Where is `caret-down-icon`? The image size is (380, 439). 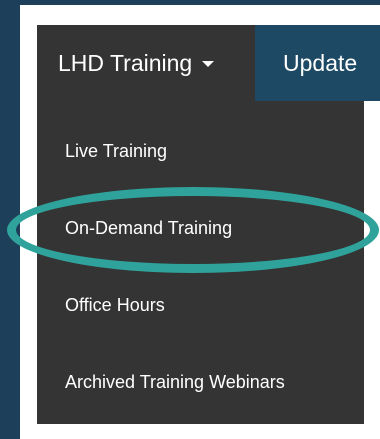
caret-down-icon is located at coordinates (208, 64).